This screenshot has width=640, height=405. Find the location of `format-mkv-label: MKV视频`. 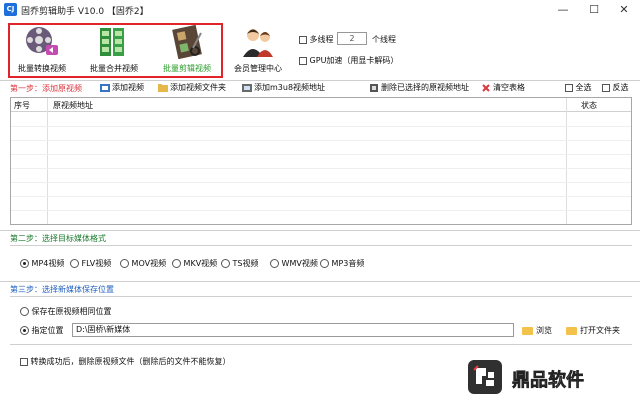

format-mkv-label: MKV视频 is located at coordinates (200, 263).